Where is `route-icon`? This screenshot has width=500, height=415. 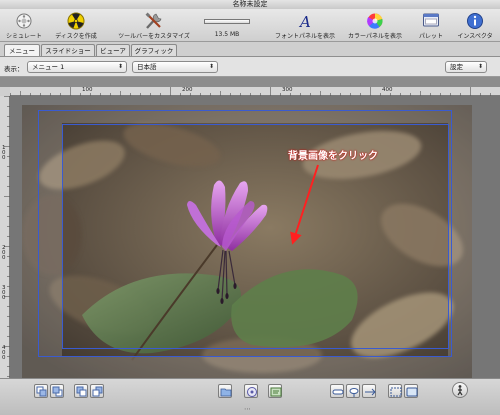
route-icon is located at coordinates (370, 392).